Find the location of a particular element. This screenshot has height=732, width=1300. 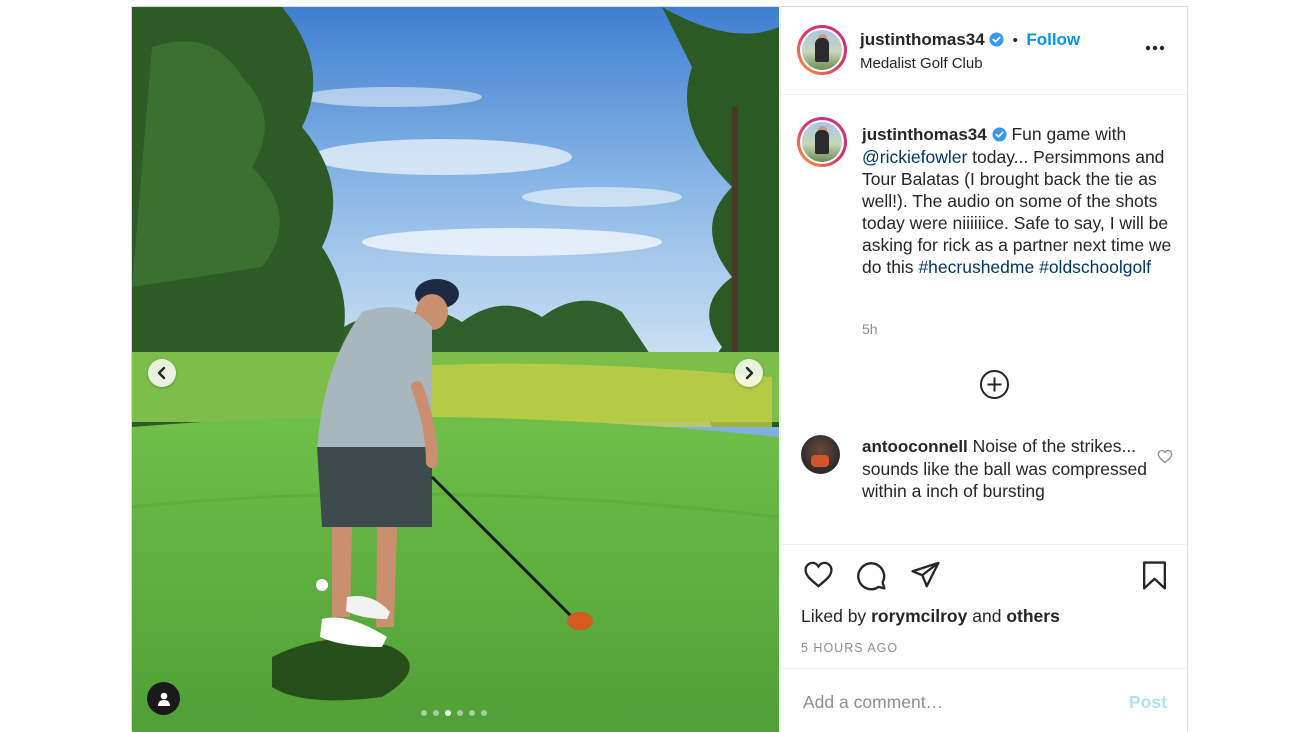

commenter-username: antooconnell is located at coordinates (915, 446).